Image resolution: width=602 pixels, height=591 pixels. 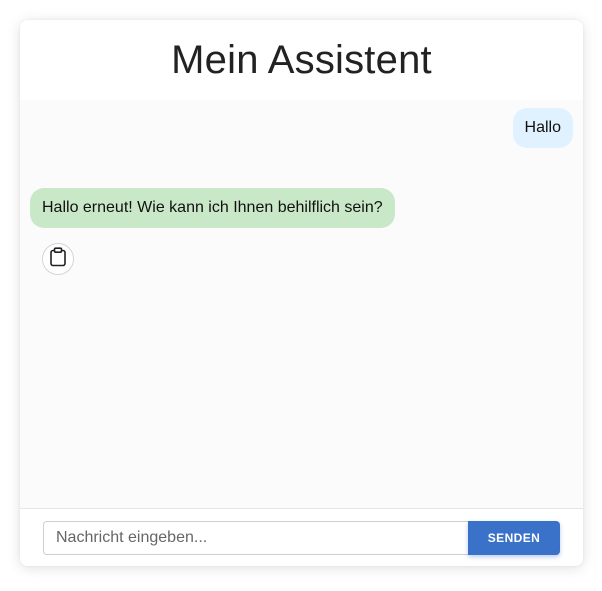 What do you see at coordinates (542, 128) in the screenshot?
I see `user-message: Hallo` at bounding box center [542, 128].